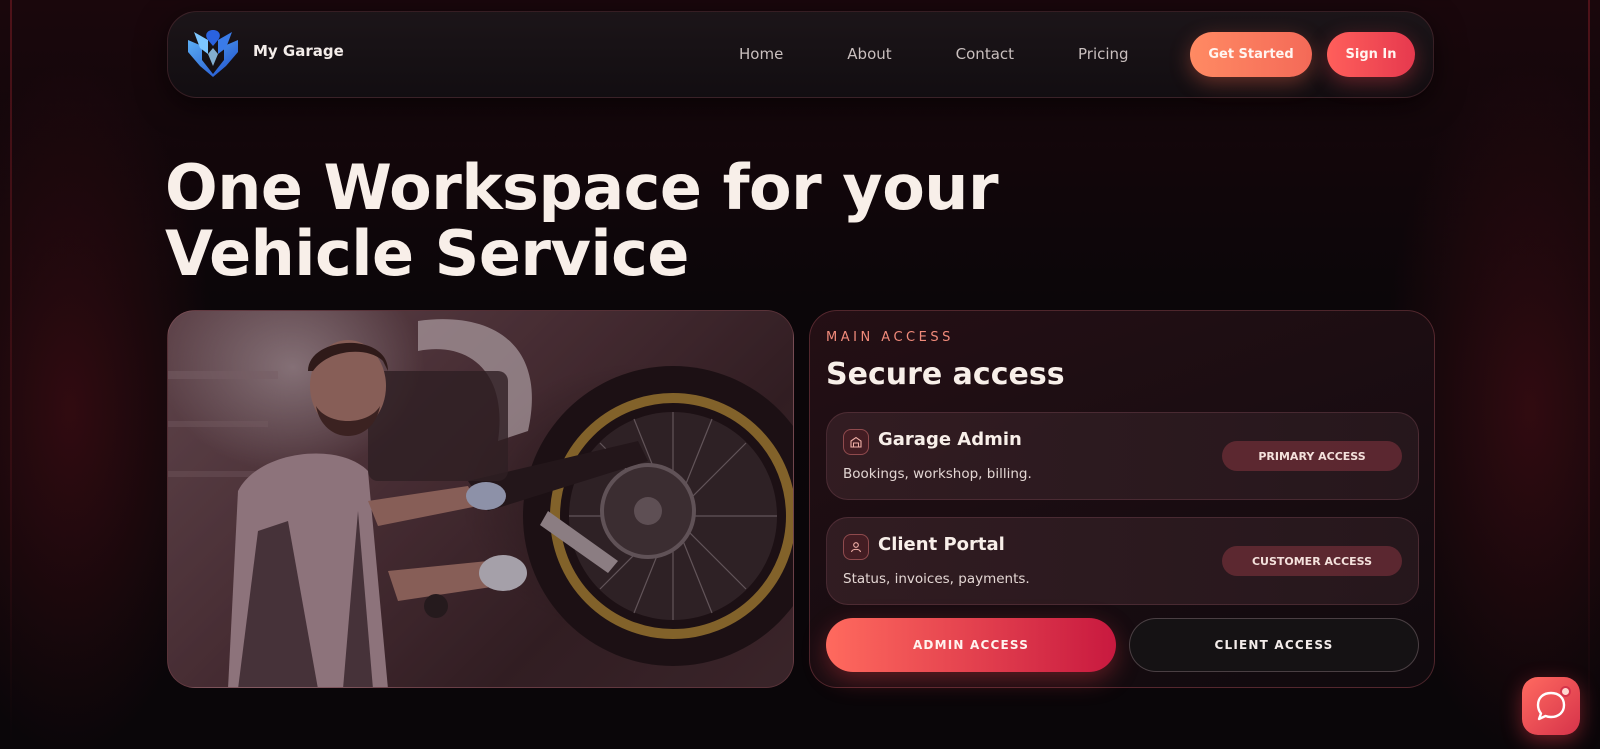 Image resolution: width=1600 pixels, height=749 pixels. Describe the element at coordinates (856, 547) in the screenshot. I see `user-icon` at that location.